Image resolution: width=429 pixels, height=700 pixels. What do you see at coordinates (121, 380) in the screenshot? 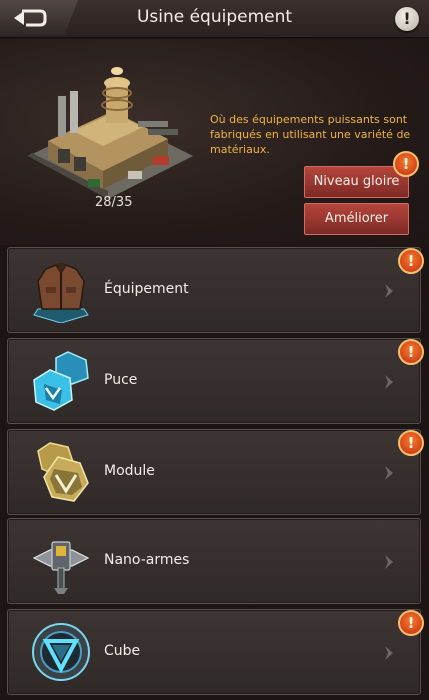
I see `menu-item-label: Puce` at bounding box center [121, 380].